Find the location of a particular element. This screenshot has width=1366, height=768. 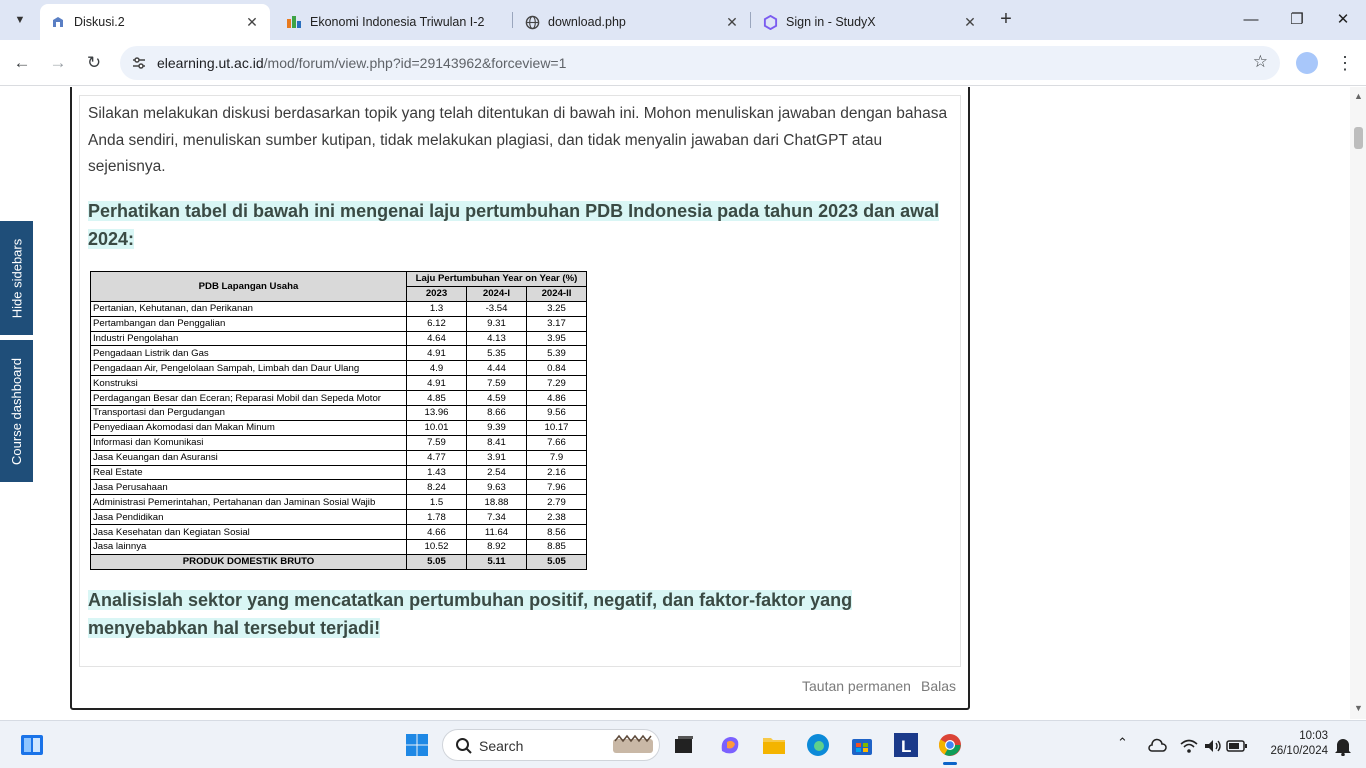

windows-taskbar: Search L ⌃ 10:03 26/10/2024 is located at coordinates (683, 744).